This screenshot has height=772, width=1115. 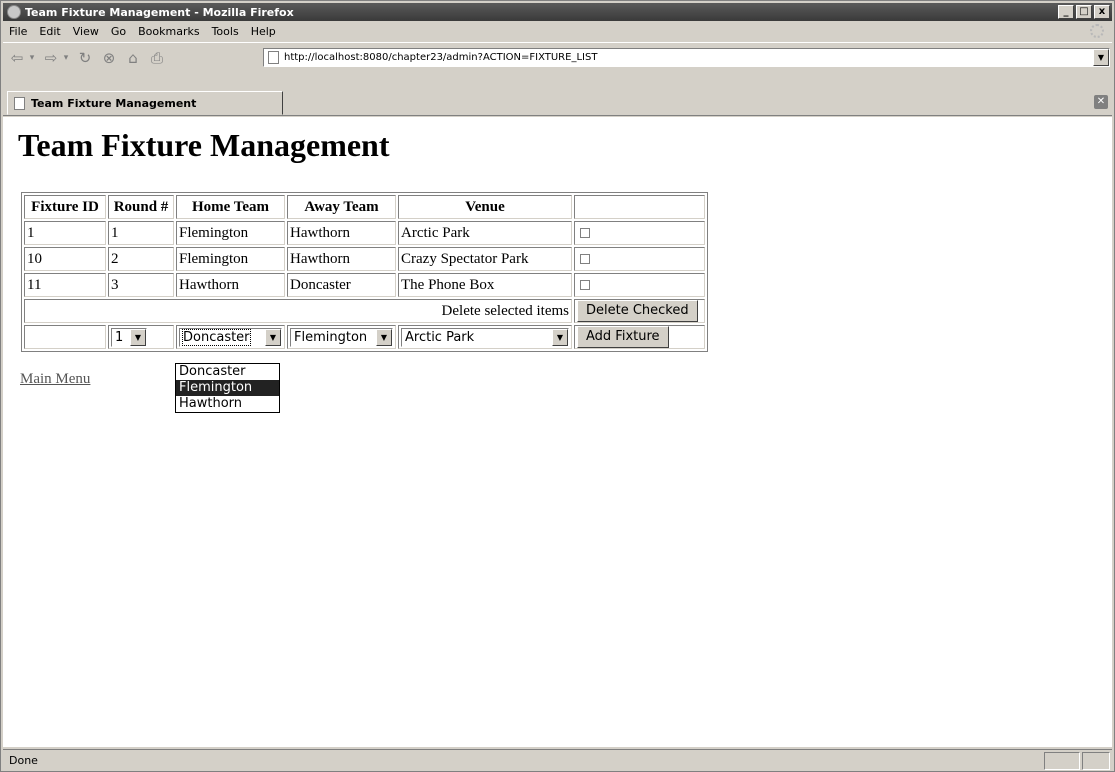 I want to click on print-icon: ⎙, so click(x=157, y=58).